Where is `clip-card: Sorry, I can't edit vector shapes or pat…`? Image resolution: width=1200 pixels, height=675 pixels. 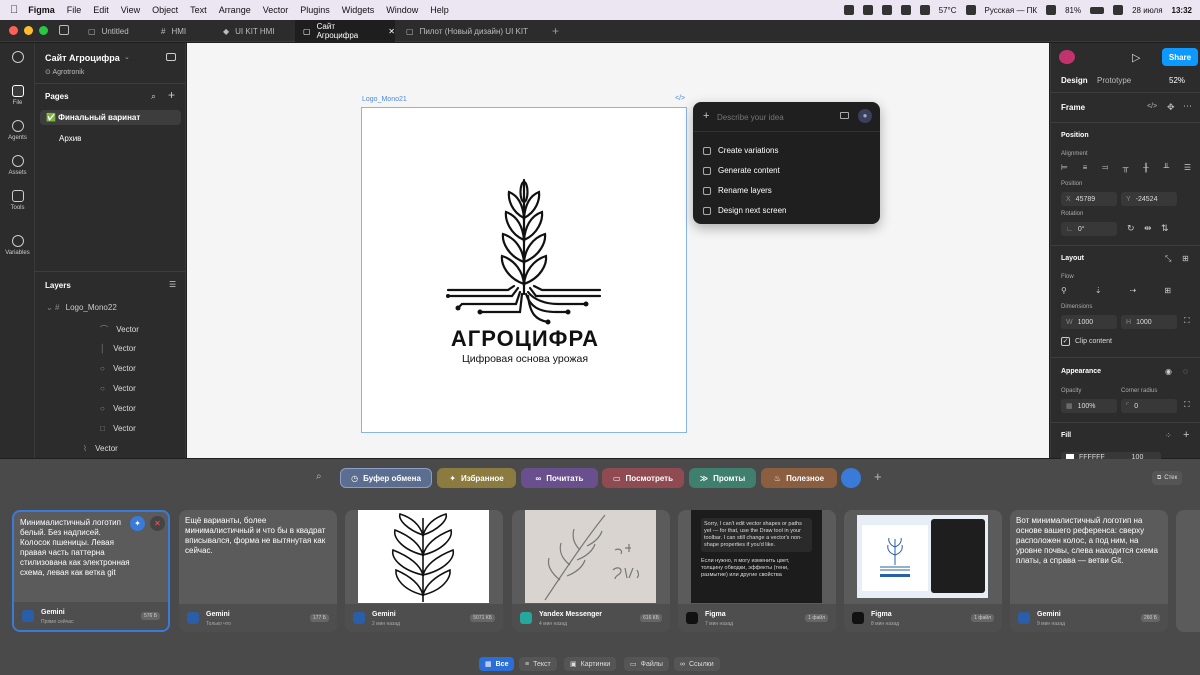 clip-card: Sorry, I can't edit vector shapes or pat… is located at coordinates (757, 571).